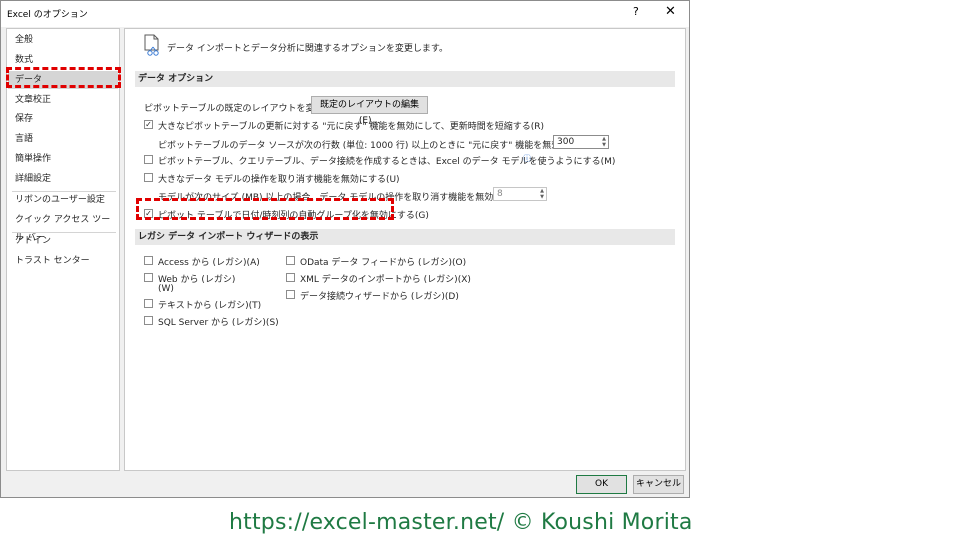  I want to click on undo-rows-value: 300, so click(566, 142).